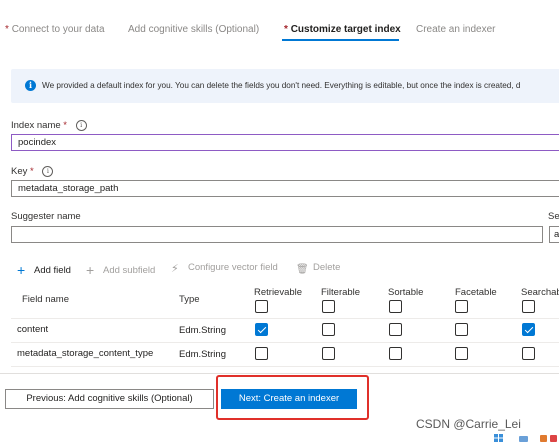 This screenshot has width=559, height=443. I want to click on column-header-facetable: Facetable, so click(476, 292).